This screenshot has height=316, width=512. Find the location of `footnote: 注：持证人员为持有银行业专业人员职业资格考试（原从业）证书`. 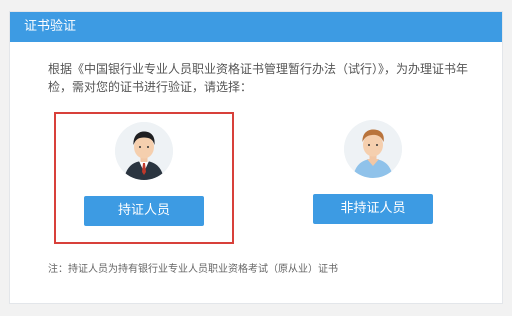

footnote: 注：持证人员为持有银行业专业人员职业资格考试（原从业）证书 is located at coordinates (193, 269).